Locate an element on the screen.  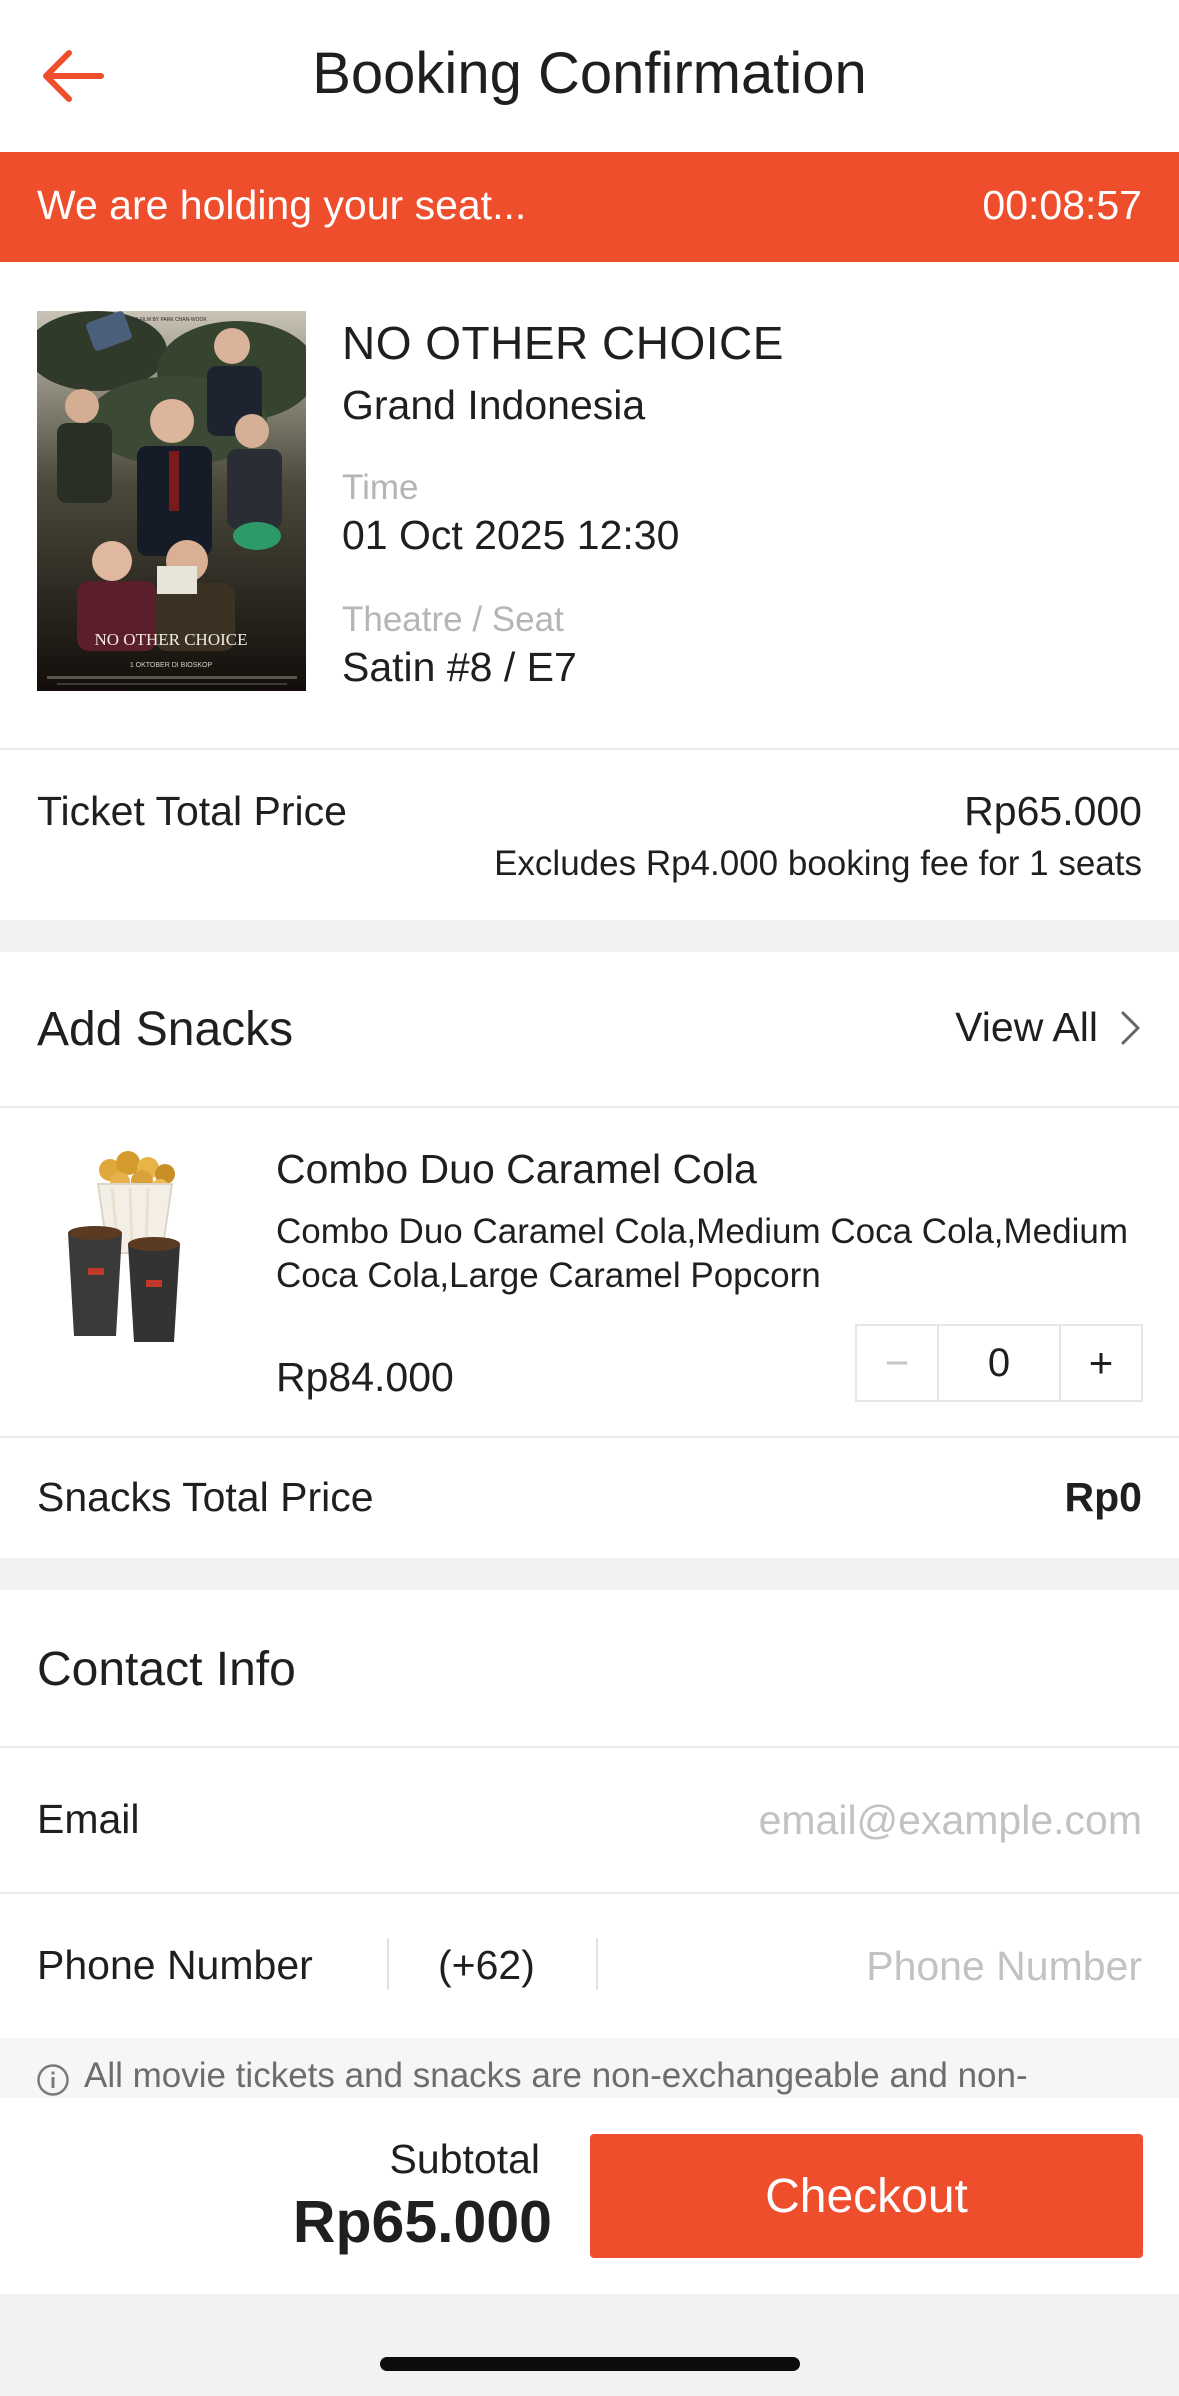
snacks-total-value: Rp0 is located at coordinates (1103, 1497).